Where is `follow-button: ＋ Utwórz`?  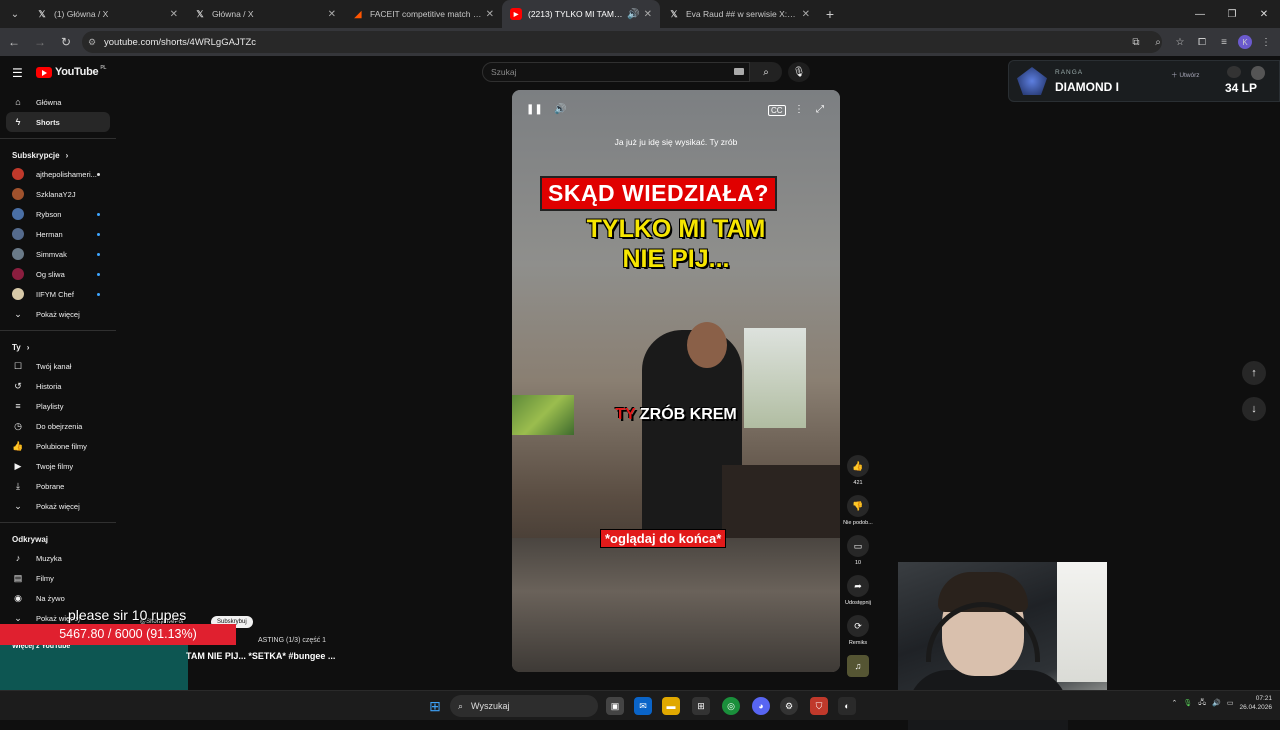
follow-button: ＋ Utwórz is located at coordinates (1185, 74).